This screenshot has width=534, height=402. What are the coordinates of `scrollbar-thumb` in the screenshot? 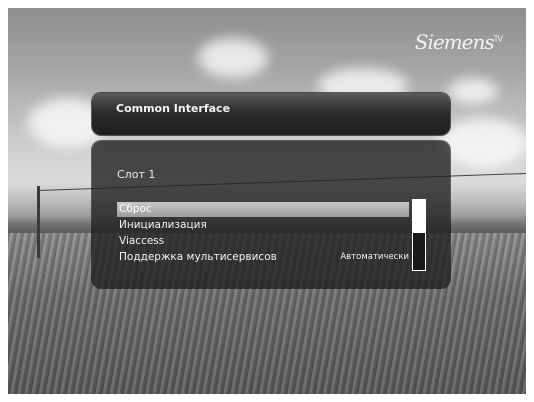 It's located at (419, 216).